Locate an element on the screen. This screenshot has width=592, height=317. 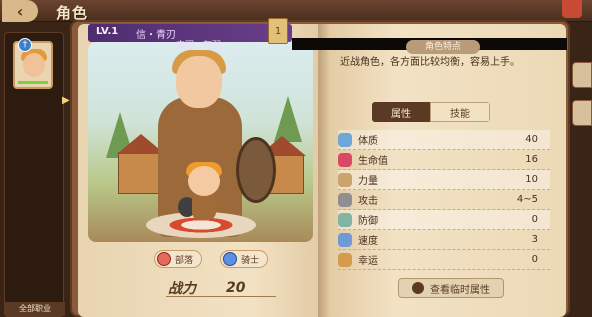
hero-shield is located at coordinates (256, 170).